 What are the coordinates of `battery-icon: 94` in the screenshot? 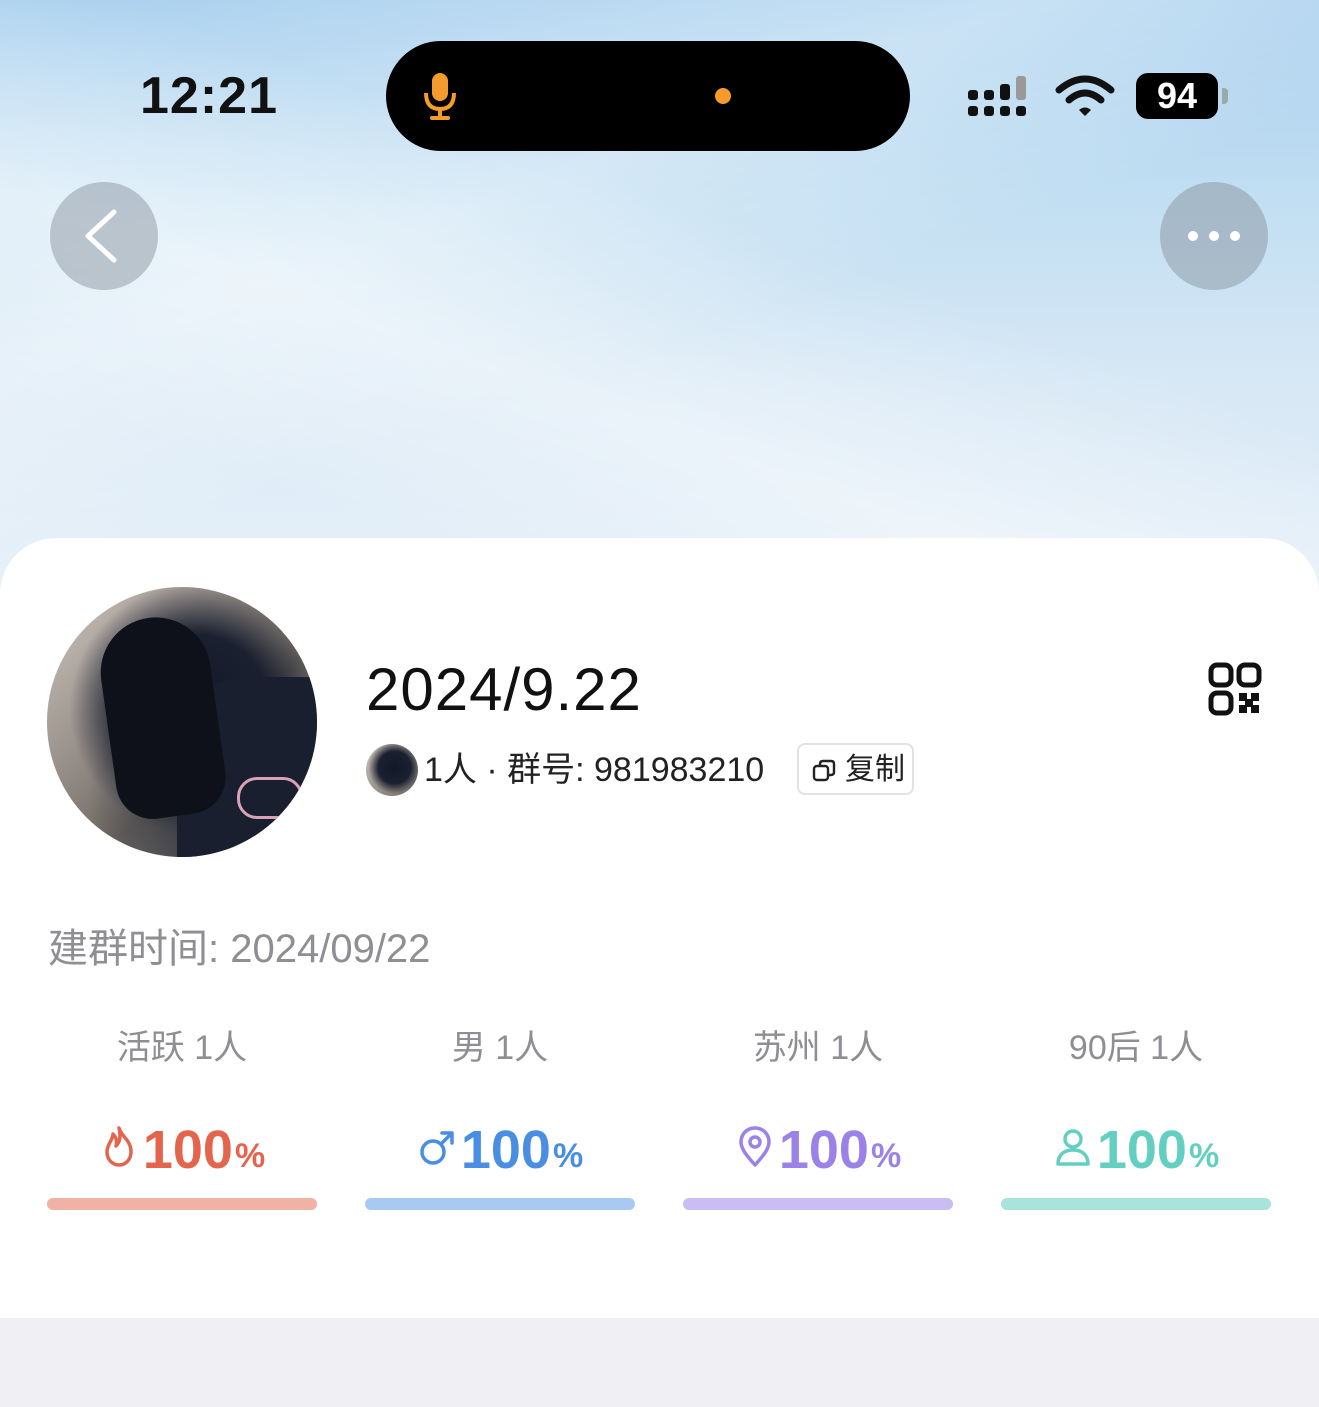 It's located at (1177, 96).